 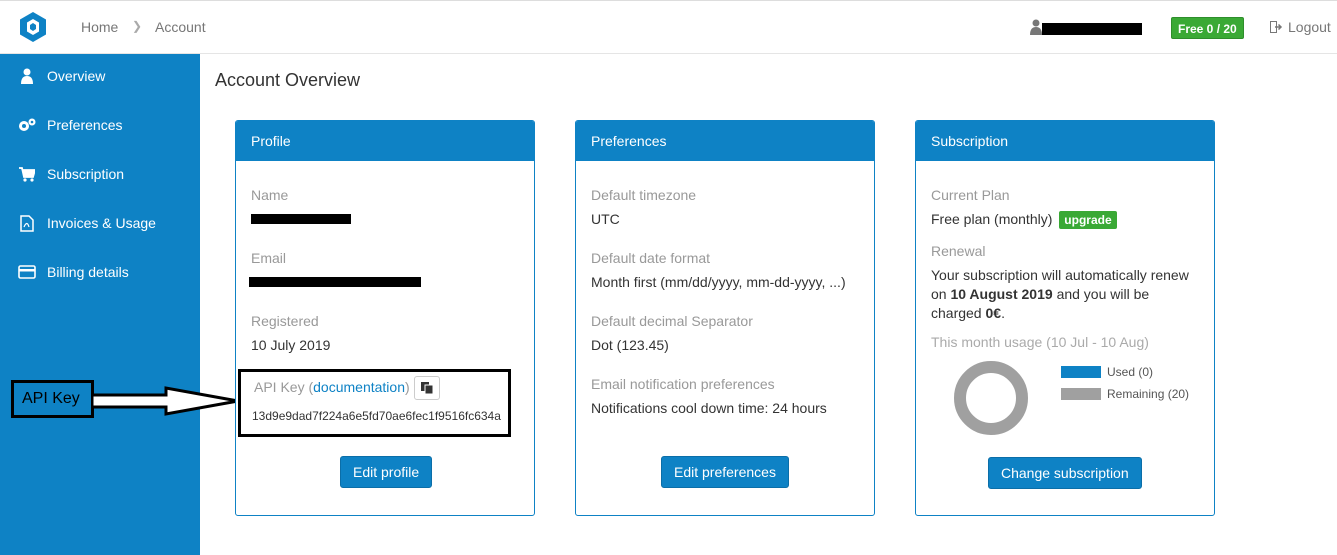 What do you see at coordinates (1081, 372) in the screenshot?
I see `legend-used-swatch` at bounding box center [1081, 372].